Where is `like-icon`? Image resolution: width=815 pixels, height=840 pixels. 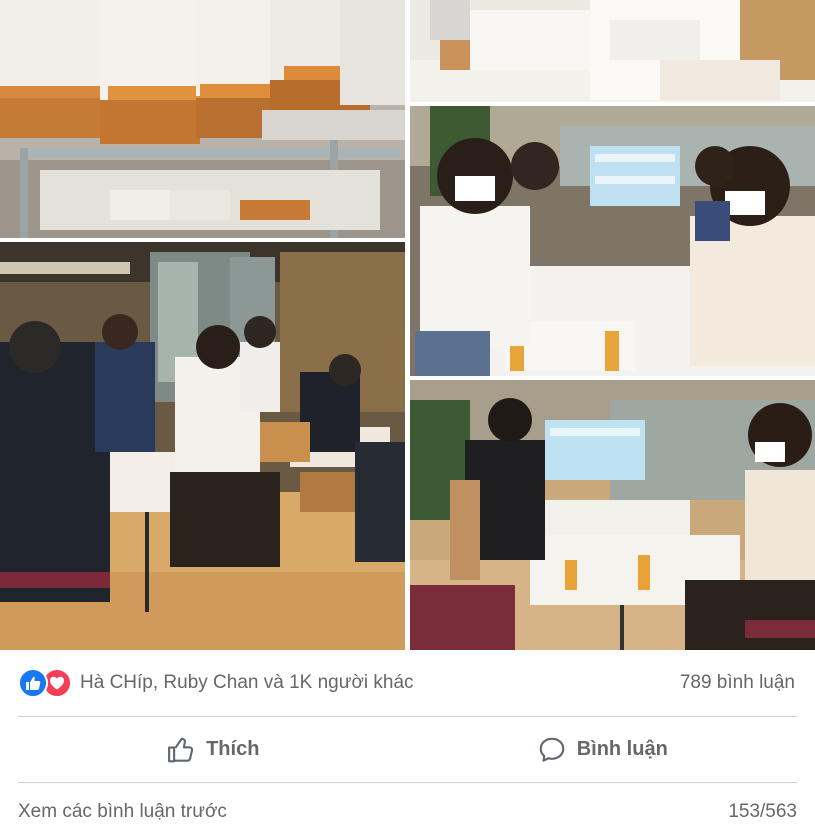
like-icon is located at coordinates (33, 683).